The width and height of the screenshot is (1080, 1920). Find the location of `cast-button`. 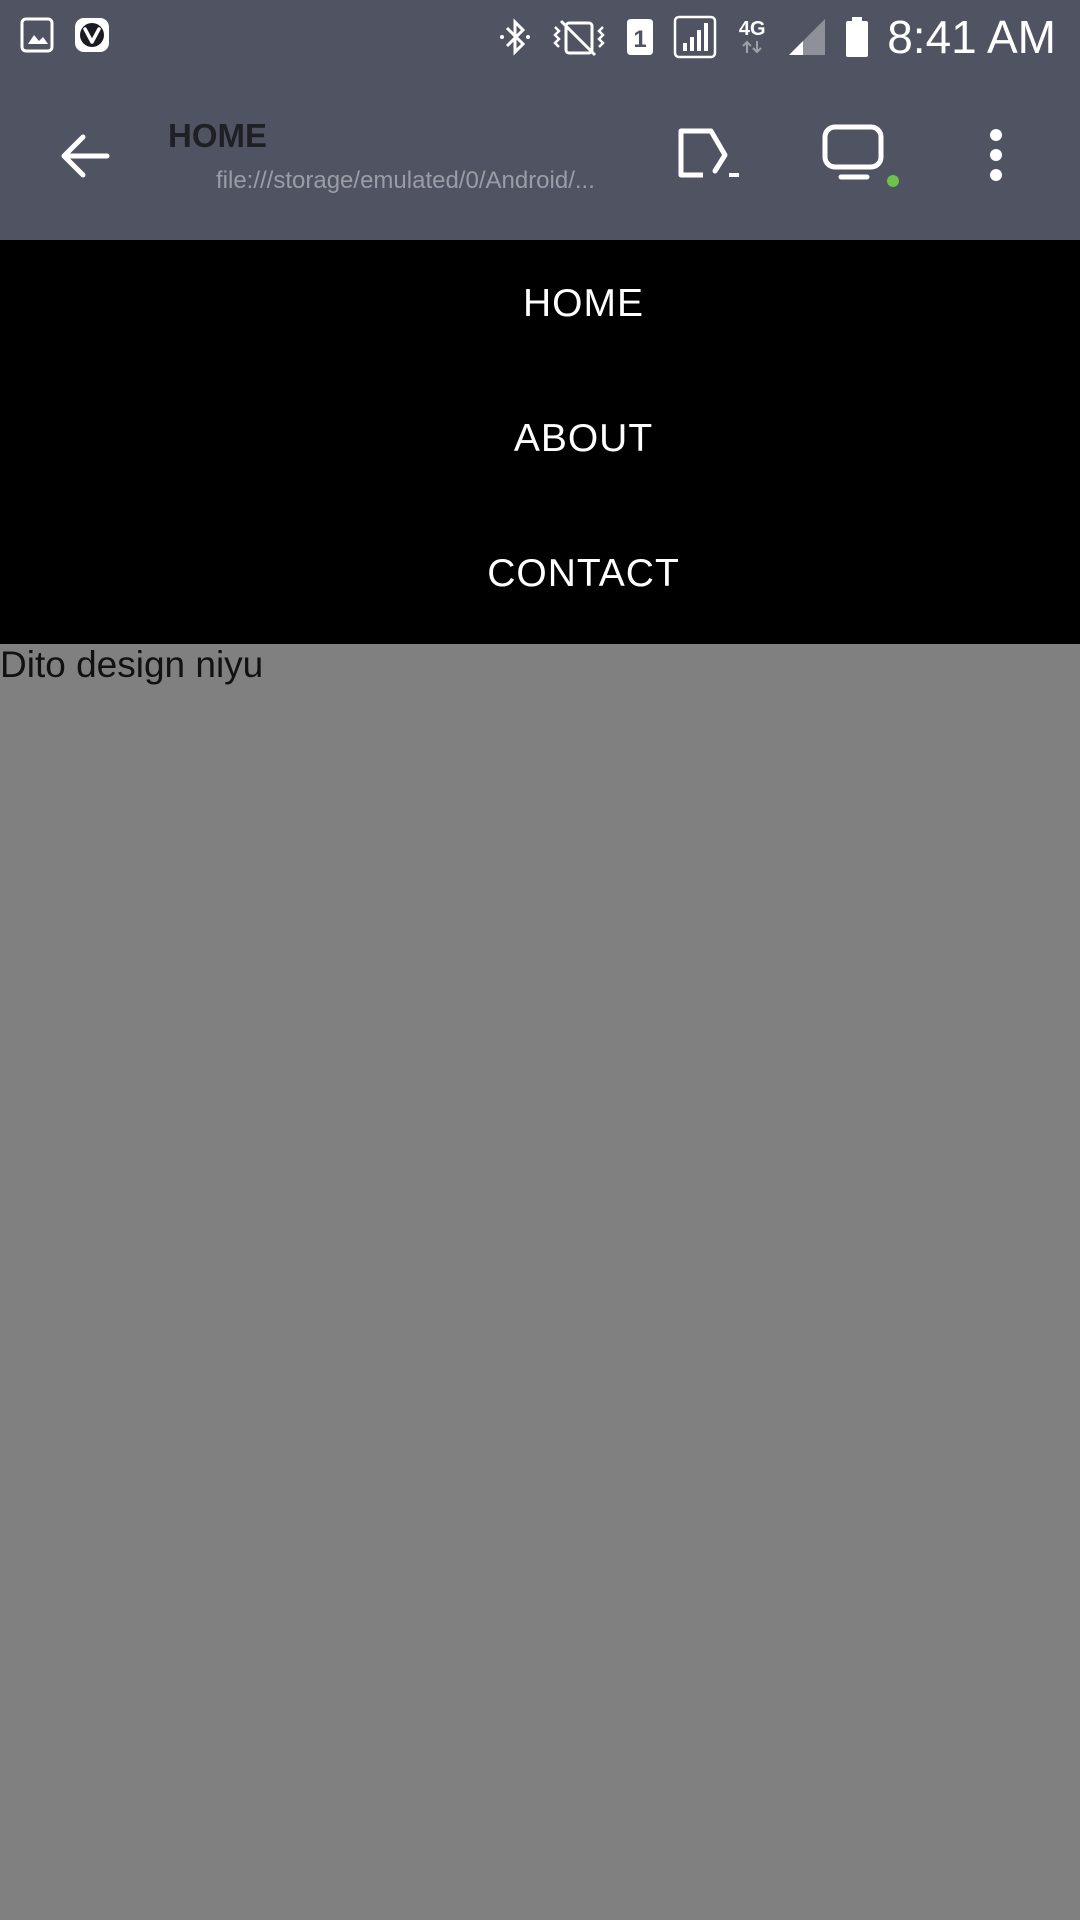

cast-button is located at coordinates (861, 155).